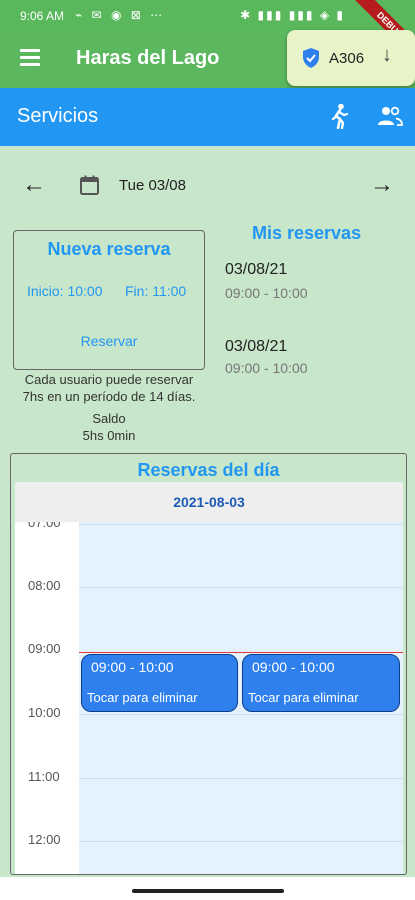  I want to click on services-bar: Servicios, so click(207, 117).